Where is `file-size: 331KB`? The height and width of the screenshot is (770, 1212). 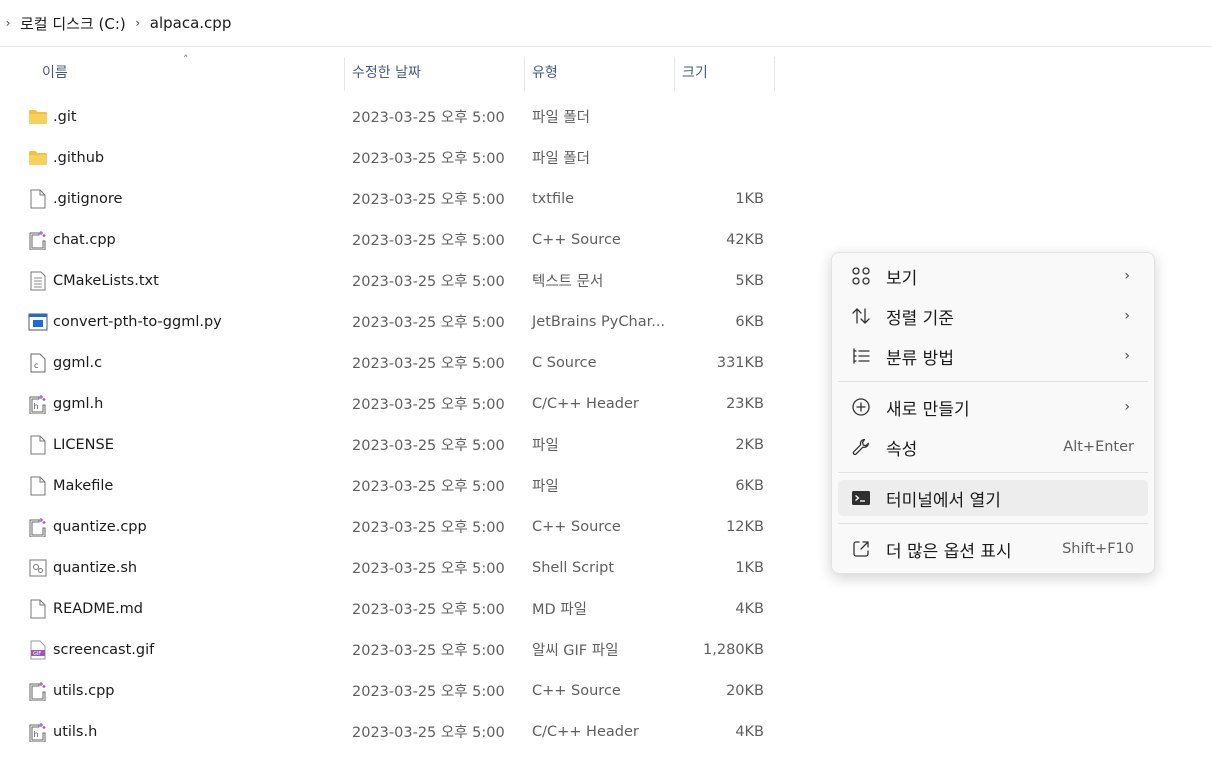
file-size: 331KB is located at coordinates (740, 362).